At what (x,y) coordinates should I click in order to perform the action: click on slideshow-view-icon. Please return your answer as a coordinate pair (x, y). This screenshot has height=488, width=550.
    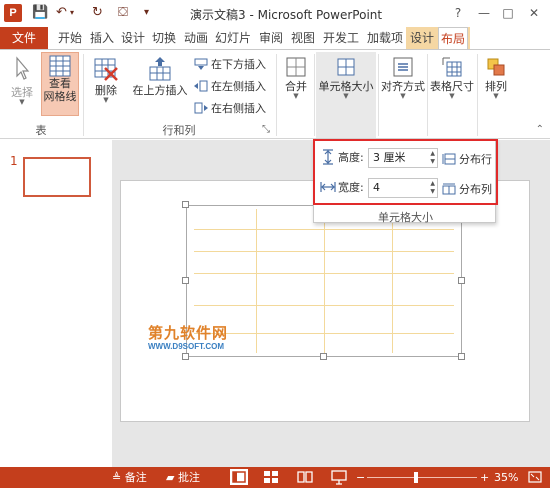
    Looking at the image, I should click on (339, 477).